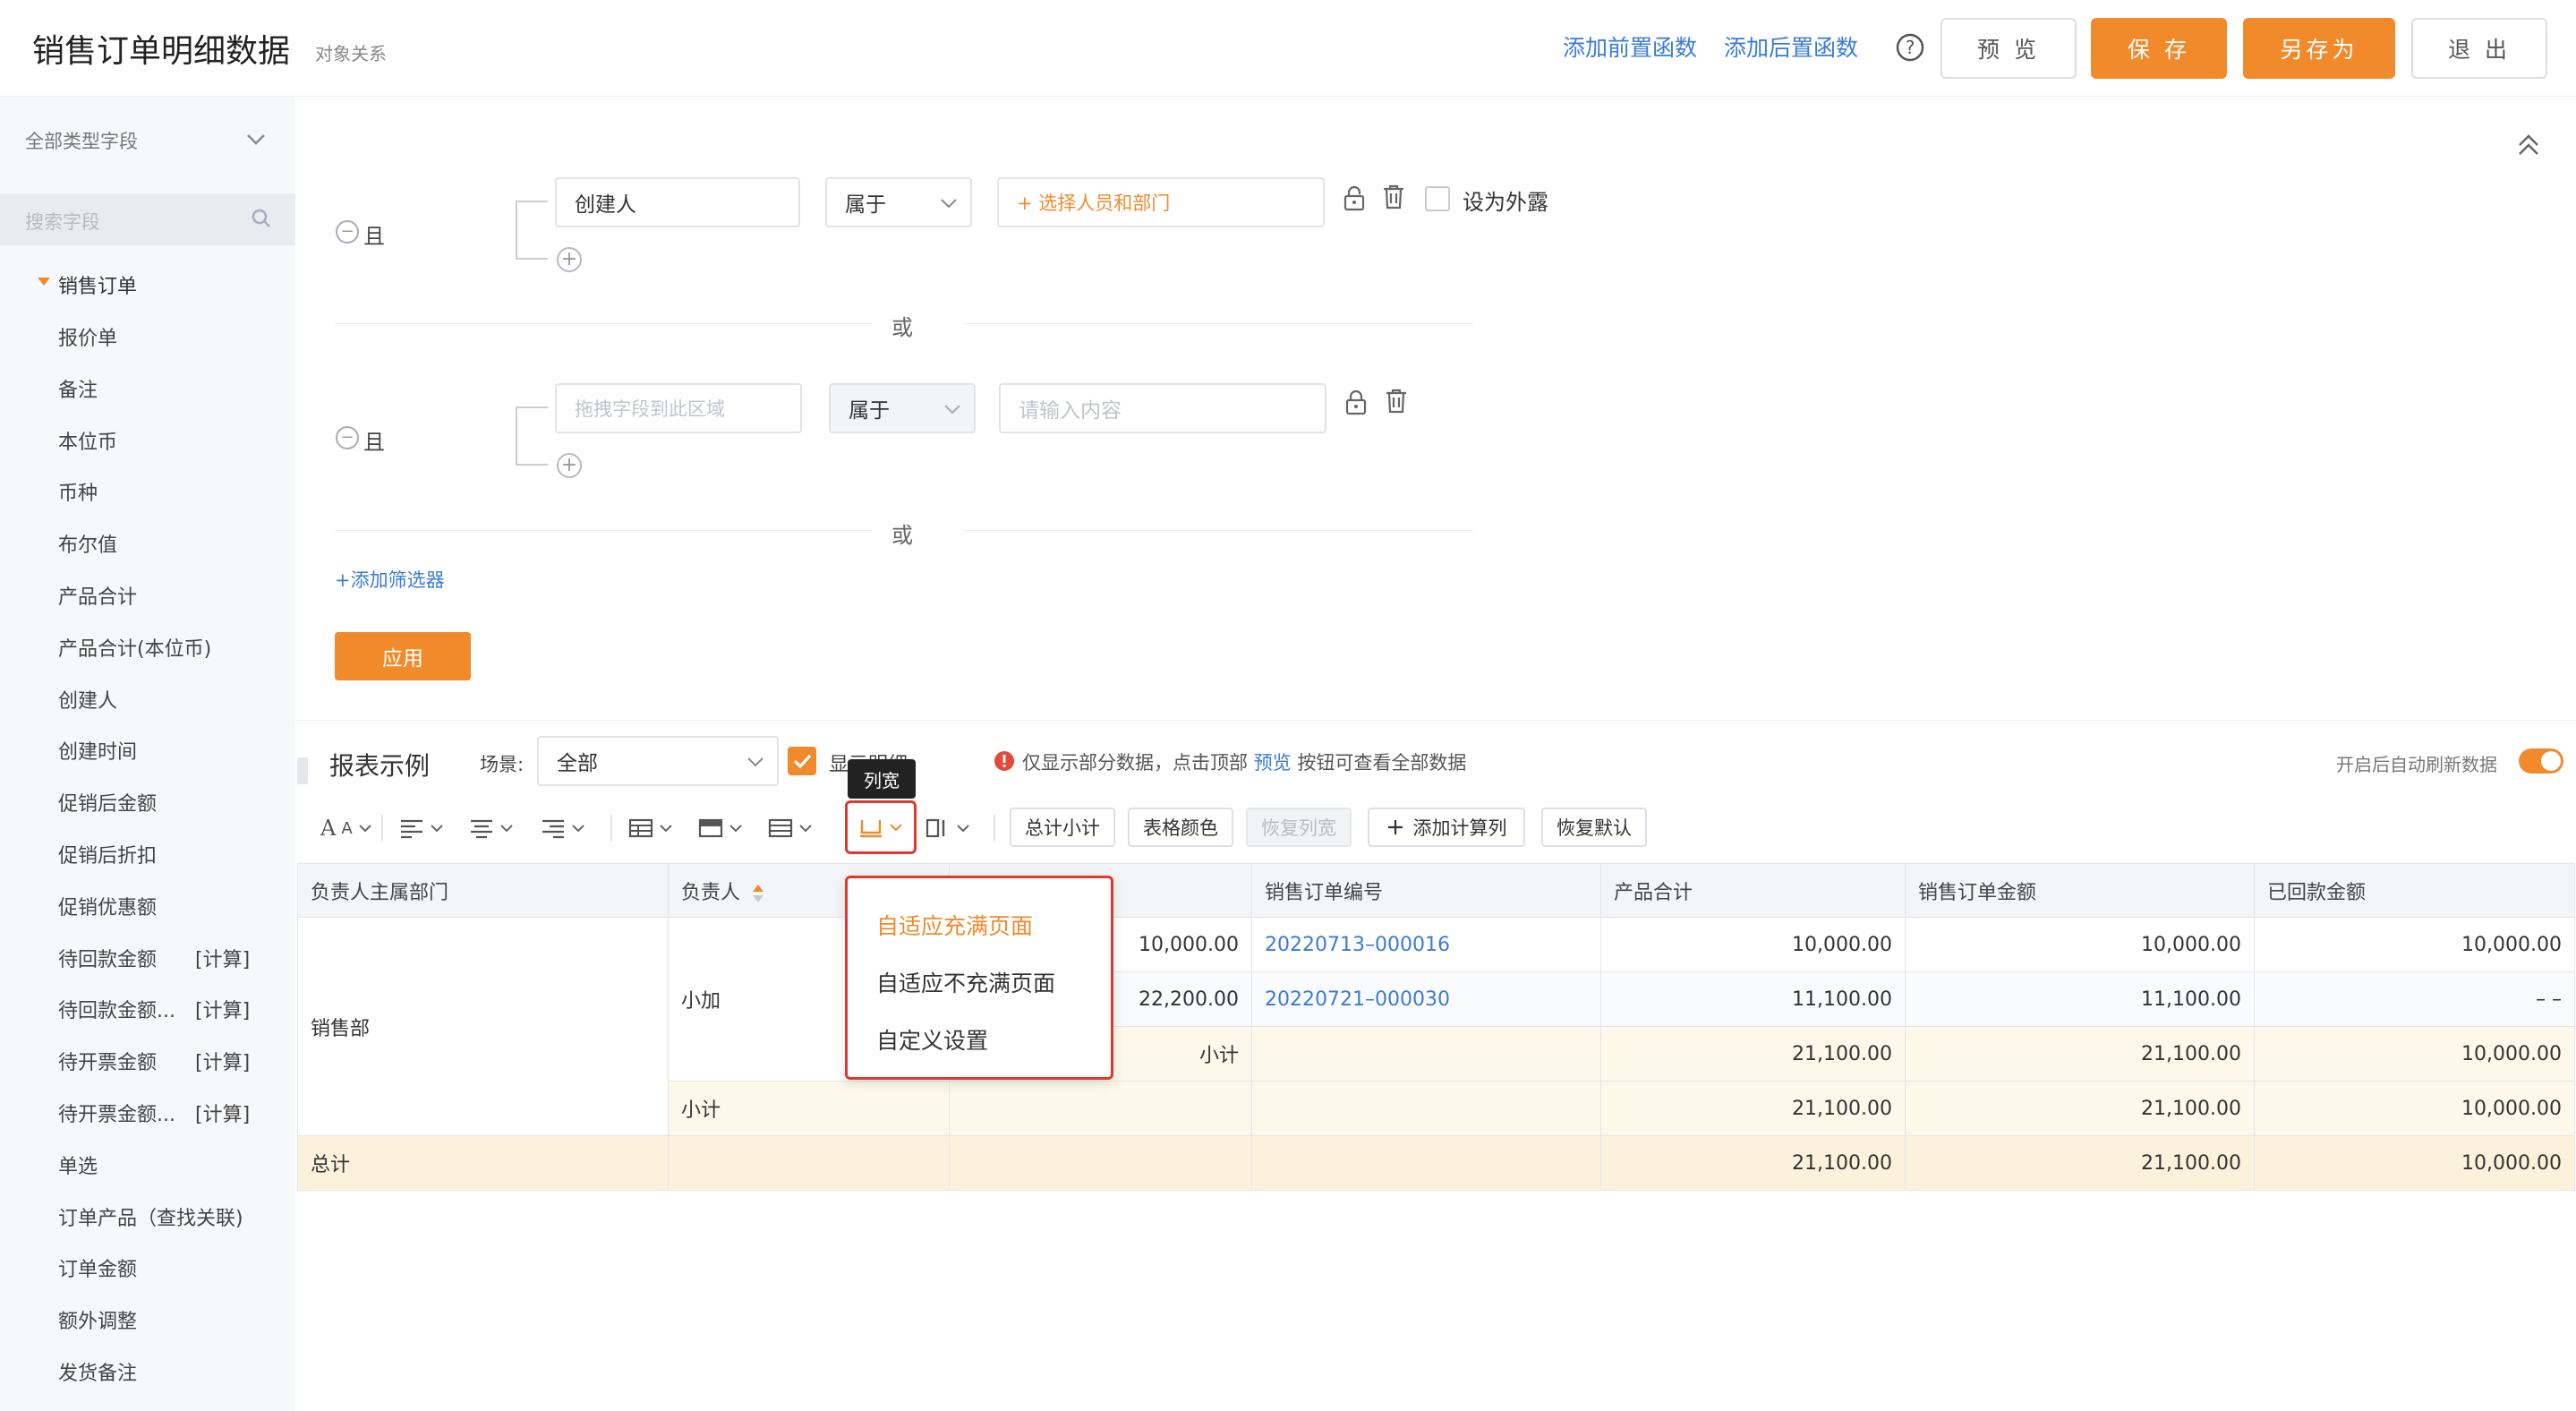 The image size is (2576, 1411). Describe the element at coordinates (2414, 1108) in the screenshot. I see `table-cell: 10,000.00` at that location.